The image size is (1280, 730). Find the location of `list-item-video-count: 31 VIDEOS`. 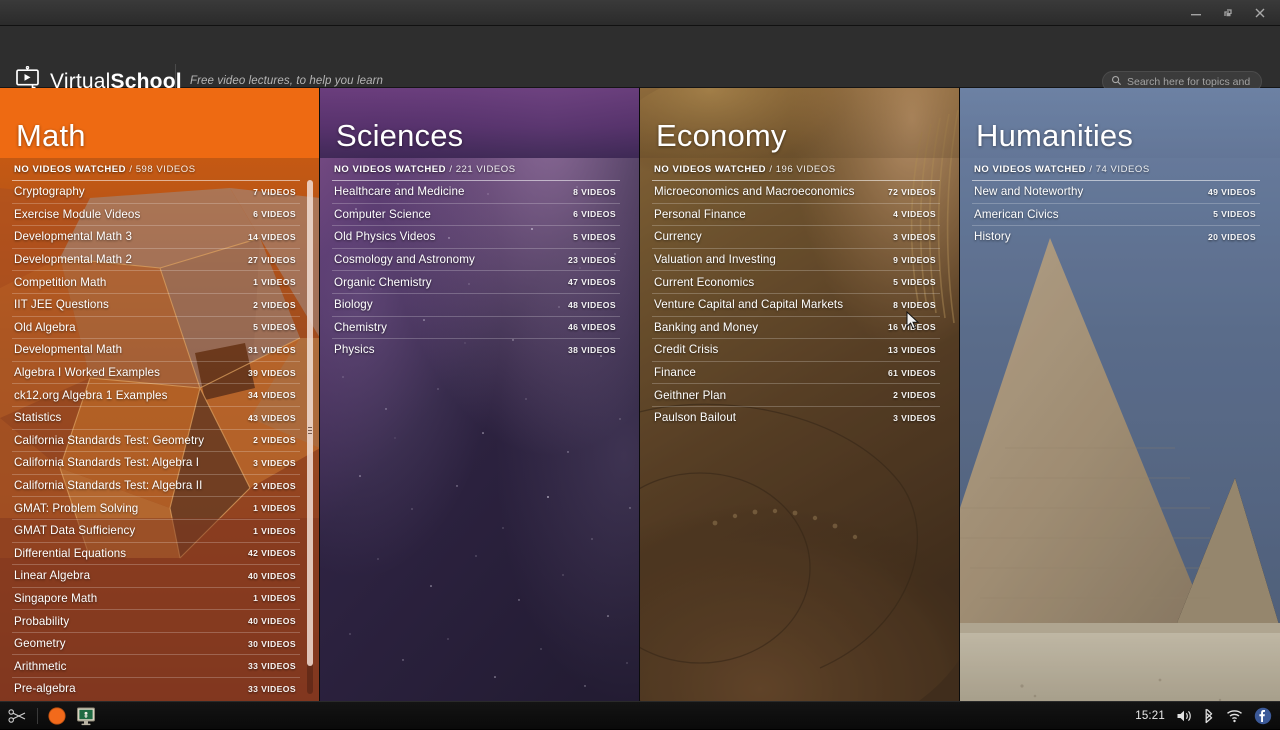

list-item-video-count: 31 VIDEOS is located at coordinates (272, 350).